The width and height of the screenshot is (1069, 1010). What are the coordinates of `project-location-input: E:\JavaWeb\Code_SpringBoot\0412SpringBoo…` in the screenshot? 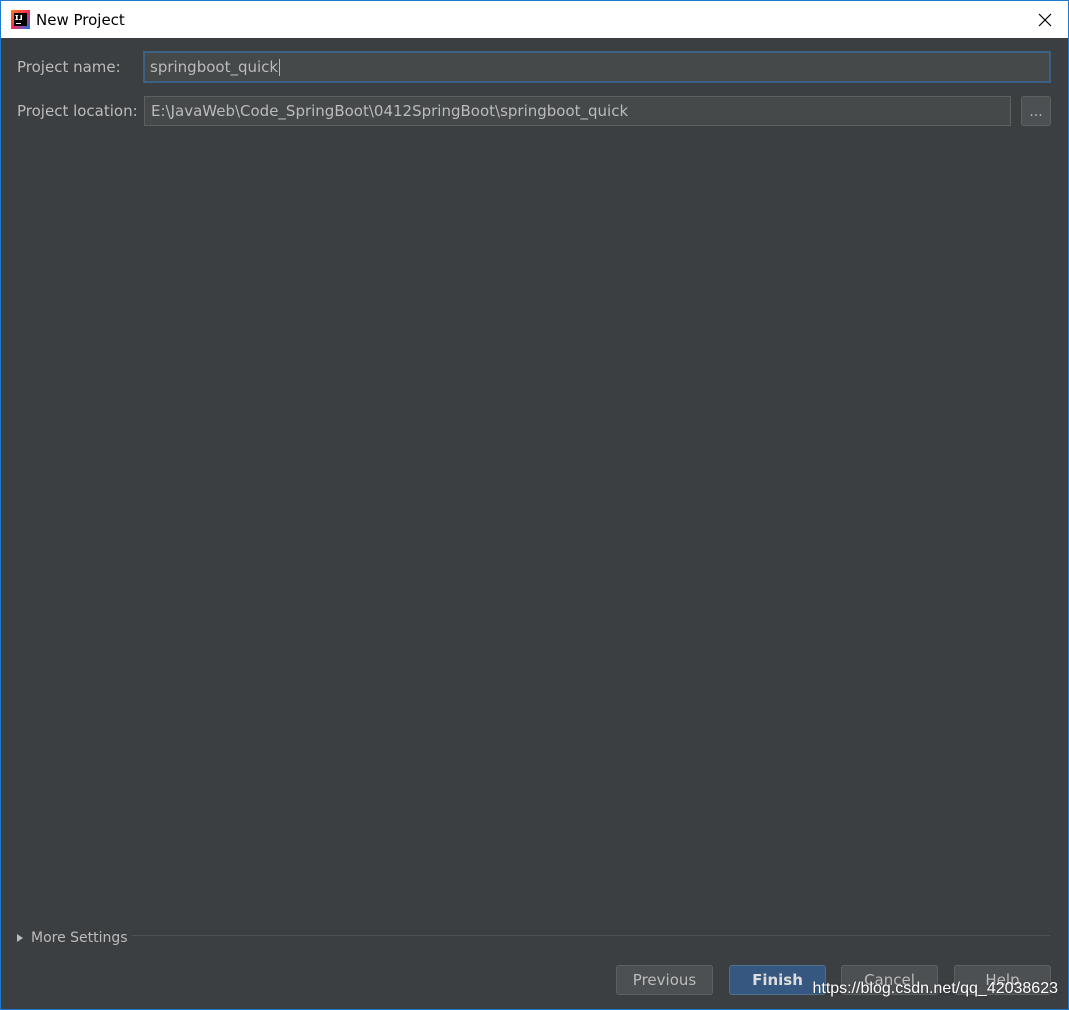 It's located at (577, 111).